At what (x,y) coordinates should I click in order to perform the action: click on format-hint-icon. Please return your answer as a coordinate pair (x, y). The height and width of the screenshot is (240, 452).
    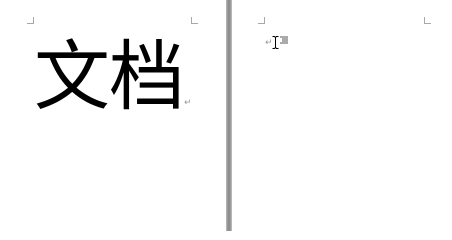
    Looking at the image, I should click on (284, 40).